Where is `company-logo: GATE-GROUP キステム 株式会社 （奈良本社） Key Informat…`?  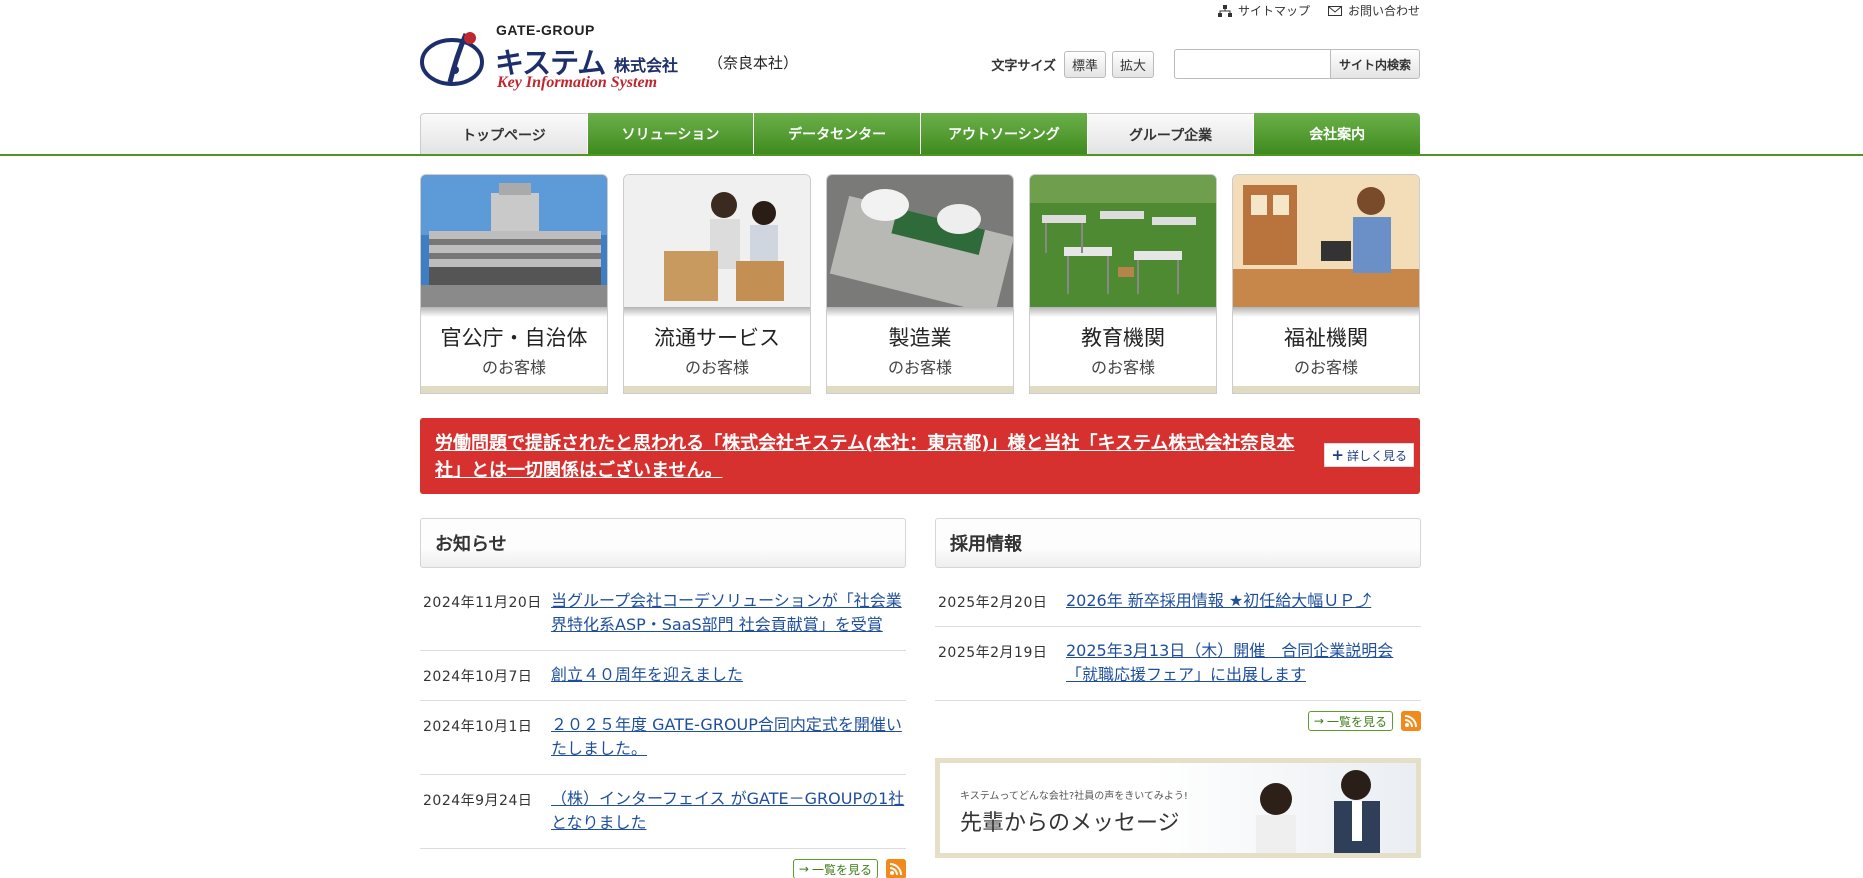 company-logo: GATE-GROUP キステム 株式会社 （奈良本社） Key Informat… is located at coordinates (610, 58).